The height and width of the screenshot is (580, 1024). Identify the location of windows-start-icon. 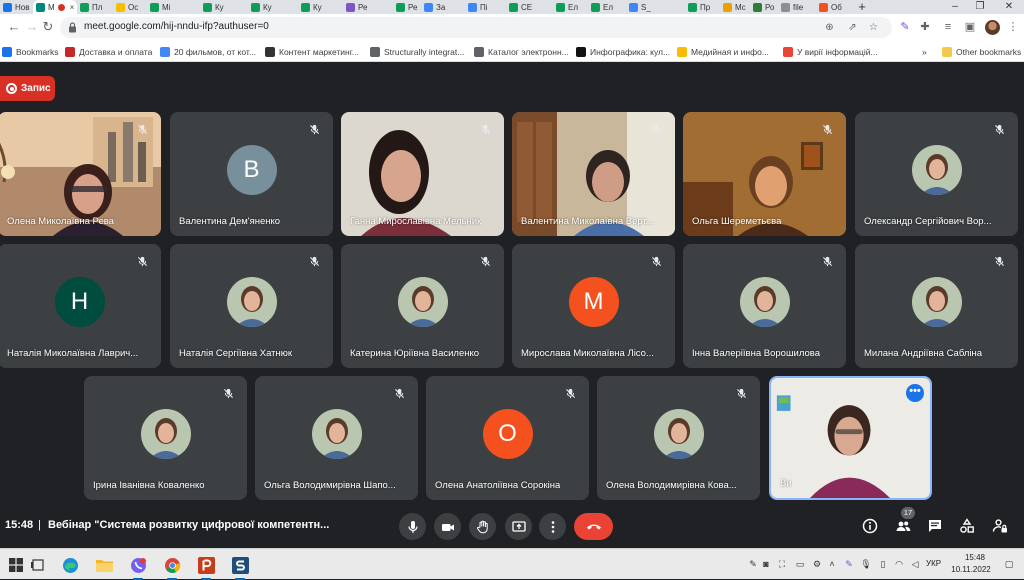
(16, 565).